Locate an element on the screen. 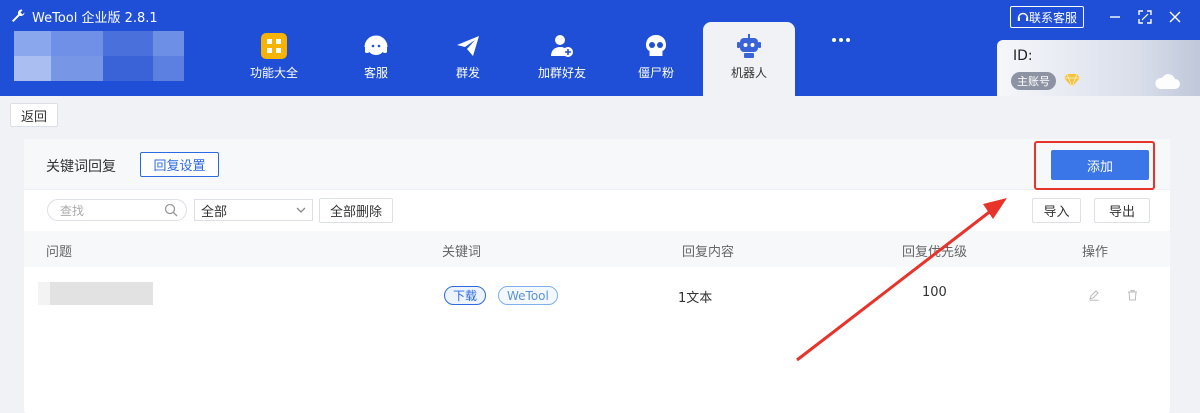 This screenshot has width=1200, height=413. priority-cell: 100 is located at coordinates (934, 292).